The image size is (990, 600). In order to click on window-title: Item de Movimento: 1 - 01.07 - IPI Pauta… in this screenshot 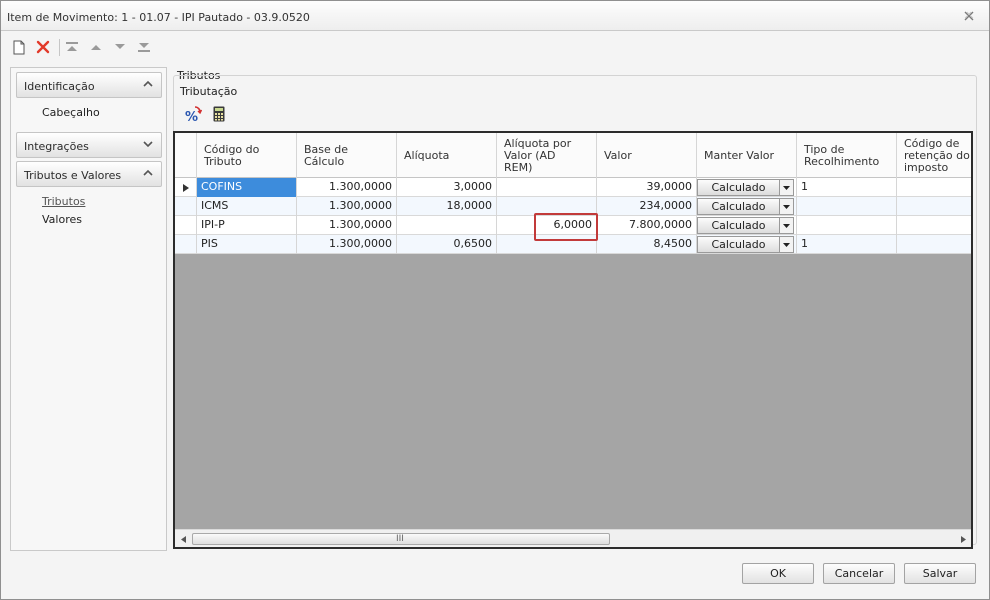, I will do `click(158, 17)`.